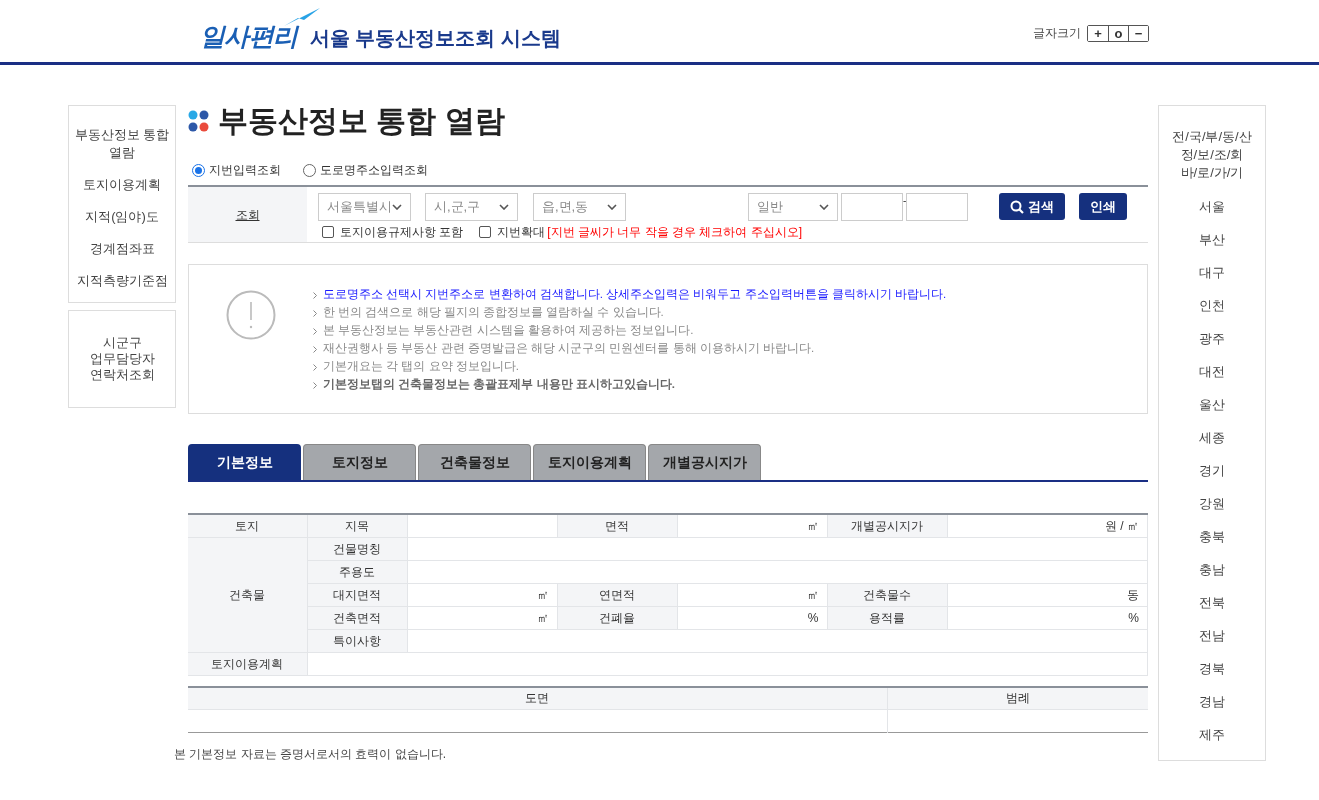 The width and height of the screenshot is (1319, 800). I want to click on table-cell: 용적률, so click(887, 617).